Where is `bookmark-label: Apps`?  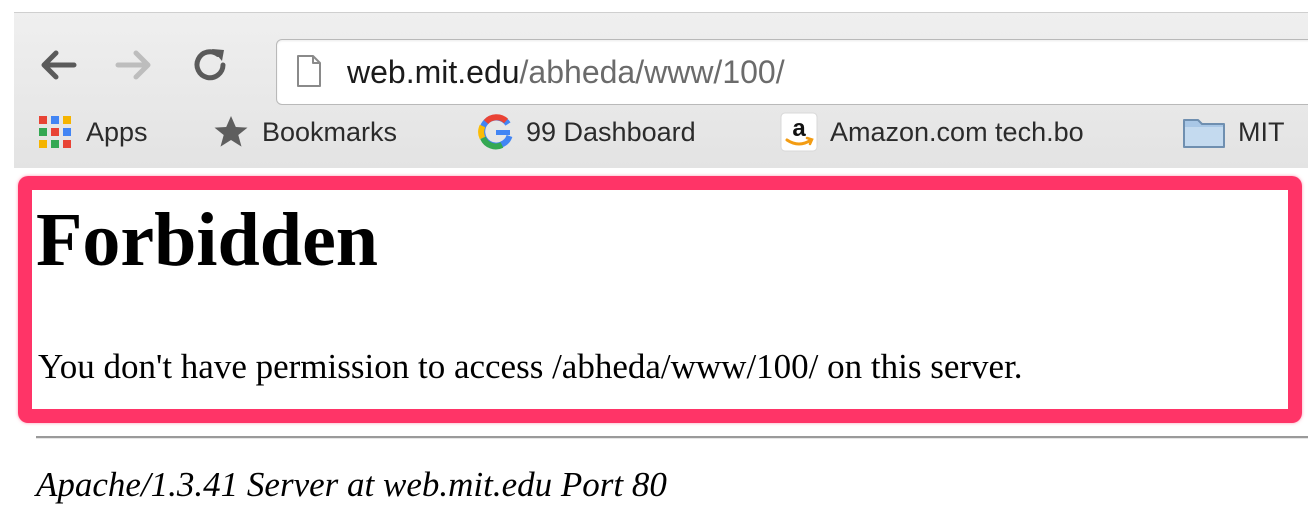
bookmark-label: Apps is located at coordinates (117, 131).